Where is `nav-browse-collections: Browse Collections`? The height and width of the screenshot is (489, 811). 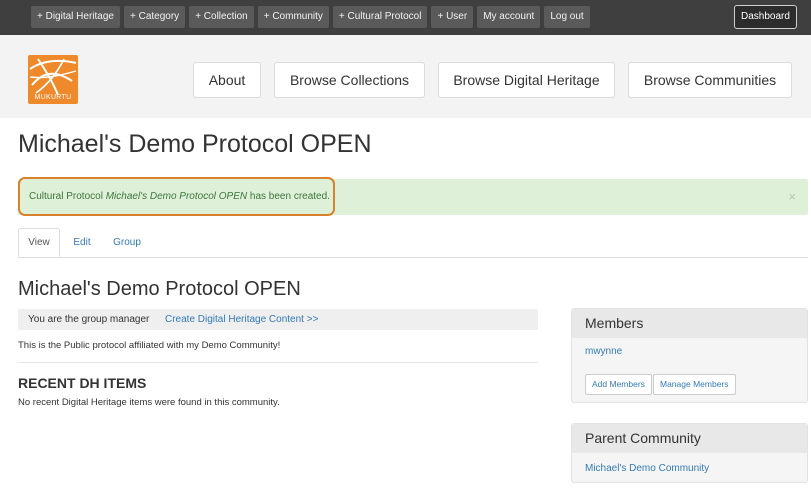 nav-browse-collections: Browse Collections is located at coordinates (349, 80).